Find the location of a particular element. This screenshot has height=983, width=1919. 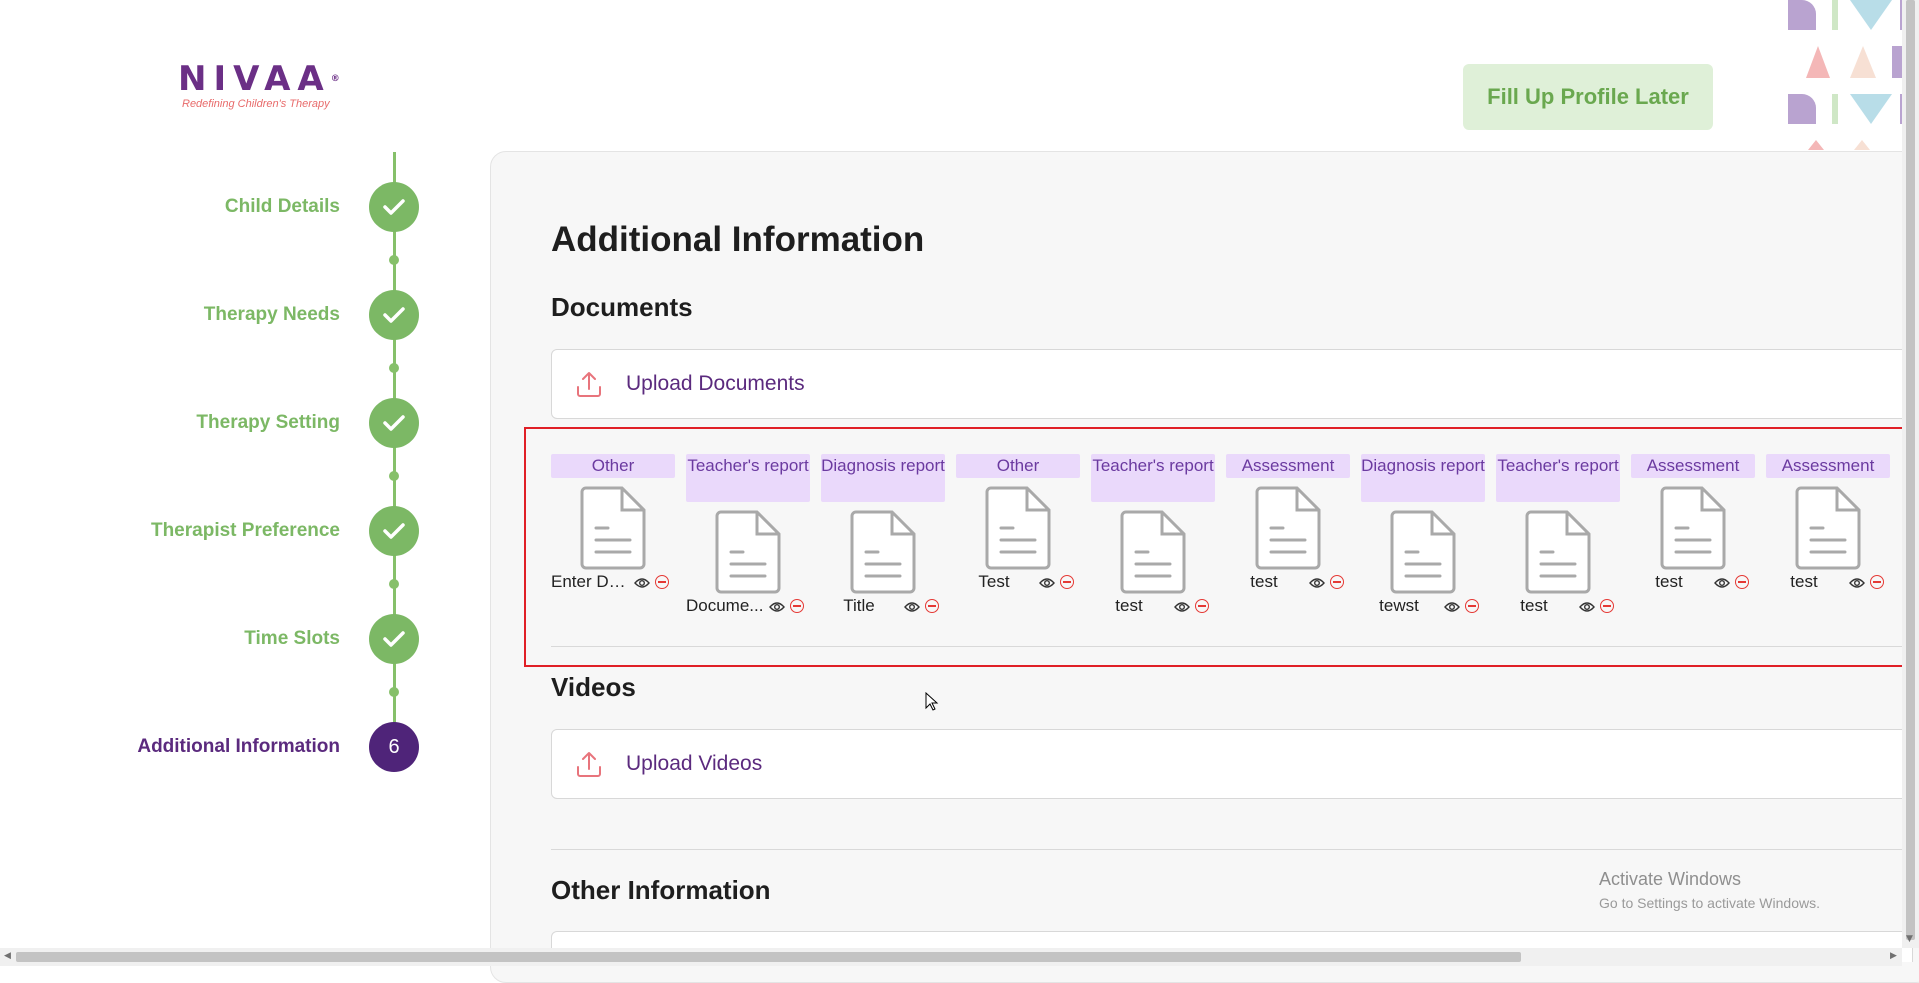

document-card: Diagnosis report tewst is located at coordinates (1423, 537).